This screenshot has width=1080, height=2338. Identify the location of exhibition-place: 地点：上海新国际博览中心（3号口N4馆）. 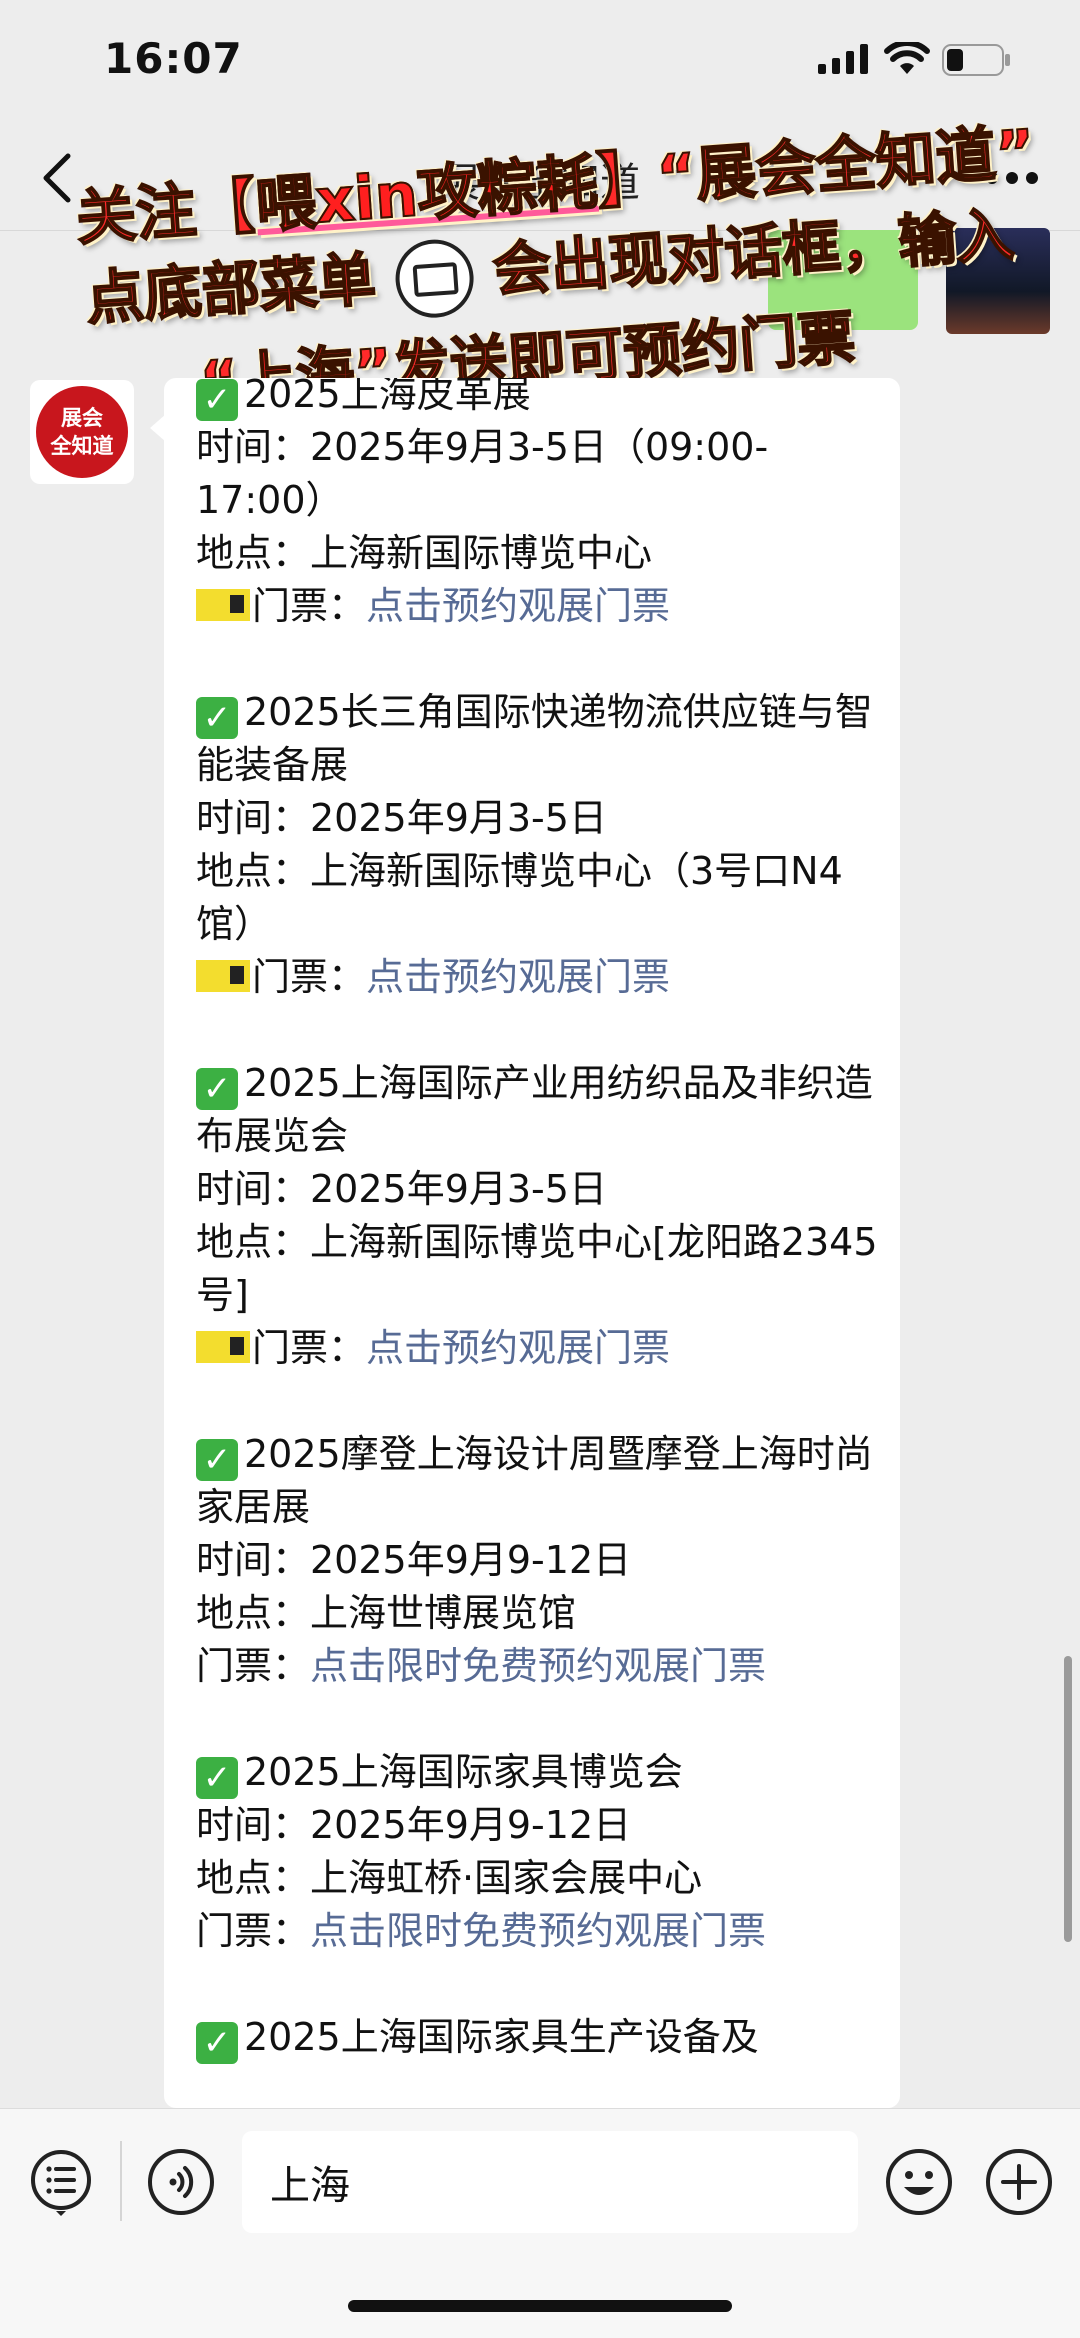
(519, 897).